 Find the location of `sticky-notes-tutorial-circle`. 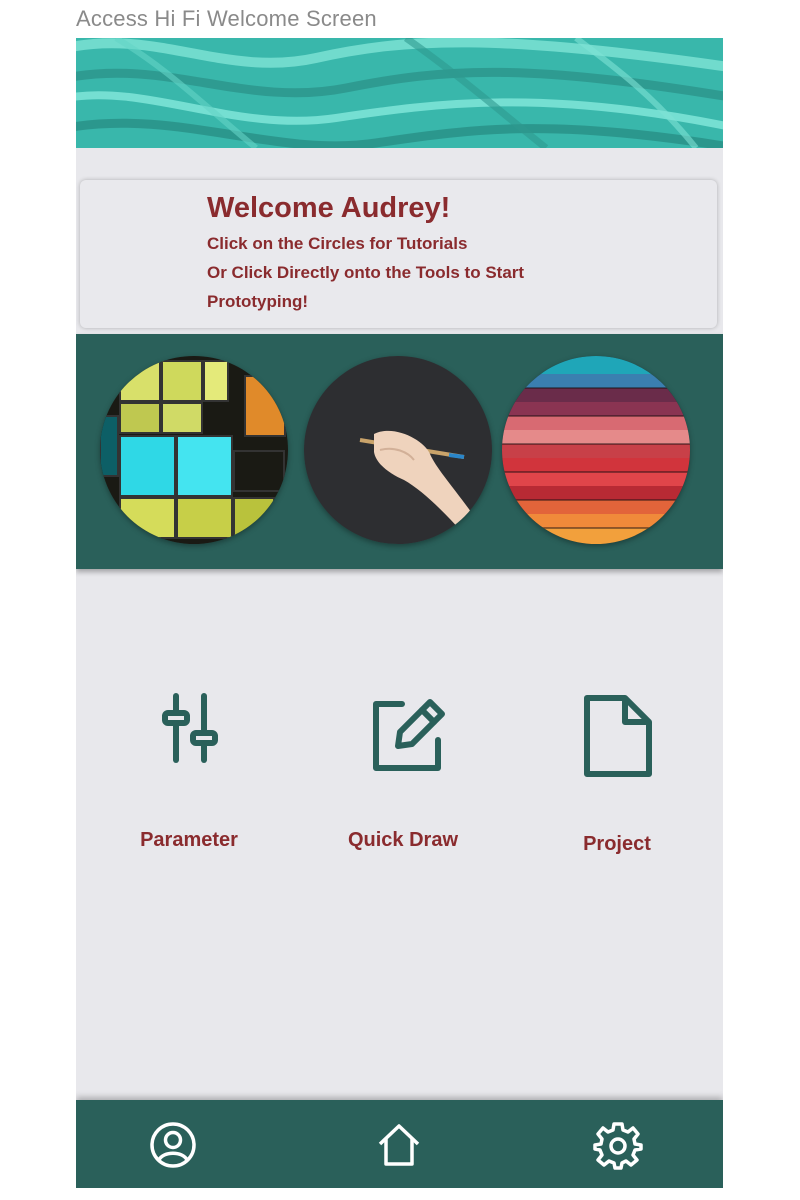

sticky-notes-tutorial-circle is located at coordinates (194, 450).